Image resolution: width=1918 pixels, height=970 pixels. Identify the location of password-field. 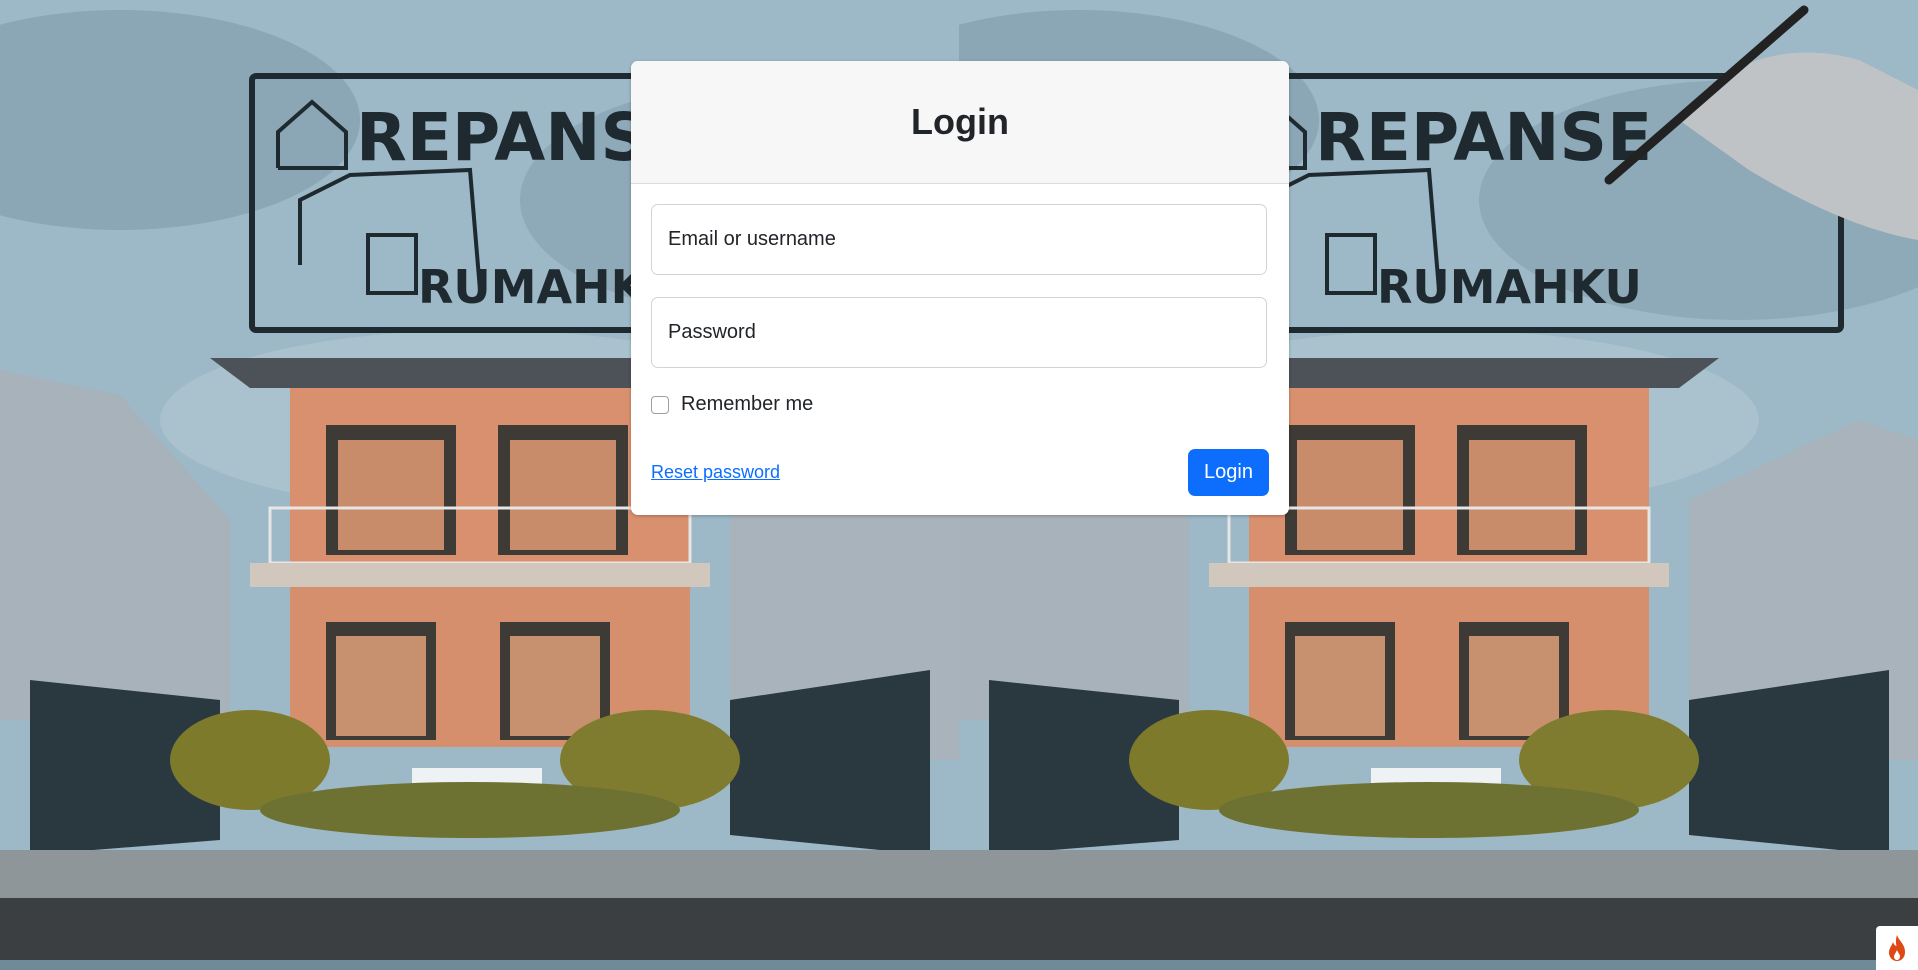
(959, 332).